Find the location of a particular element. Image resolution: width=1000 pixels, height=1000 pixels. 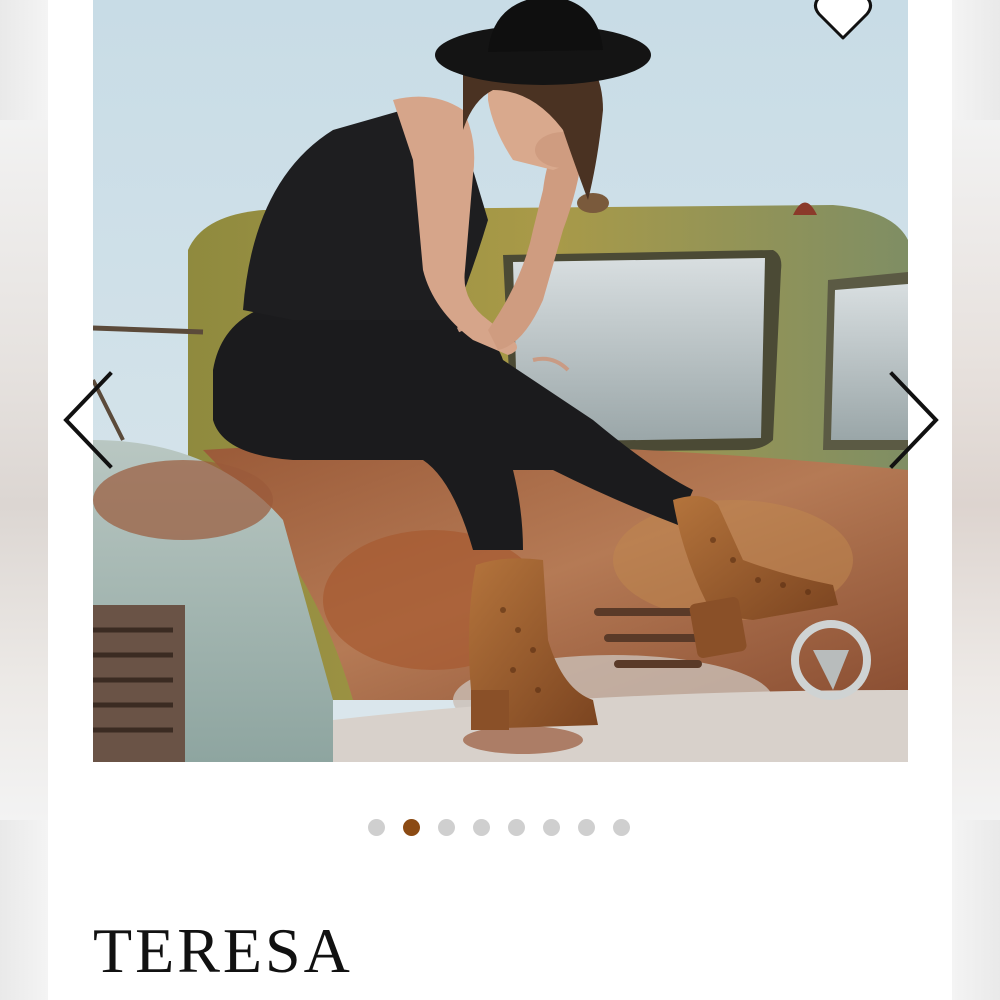

next-image-button is located at coordinates (914, 420).